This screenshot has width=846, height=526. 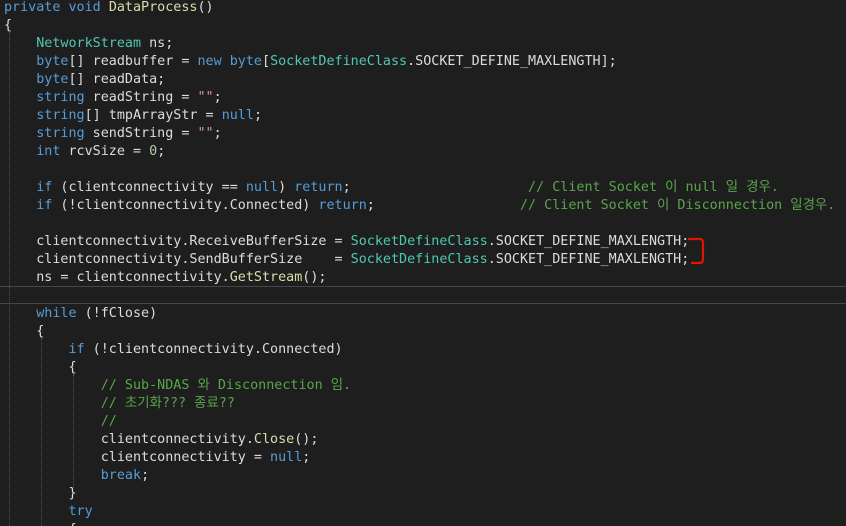 What do you see at coordinates (129, 439) in the screenshot?
I see `code-token-plain: clientconnectivity.` at bounding box center [129, 439].